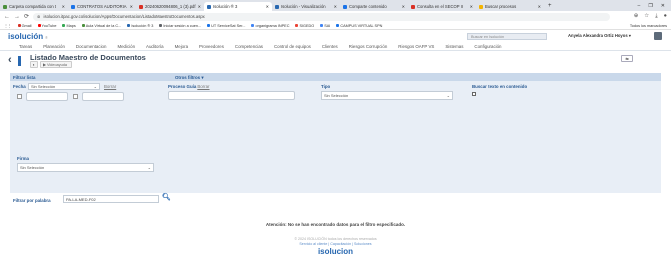 The height and width of the screenshot is (263, 671). I want to click on menu-item: Planeación, so click(54, 46).